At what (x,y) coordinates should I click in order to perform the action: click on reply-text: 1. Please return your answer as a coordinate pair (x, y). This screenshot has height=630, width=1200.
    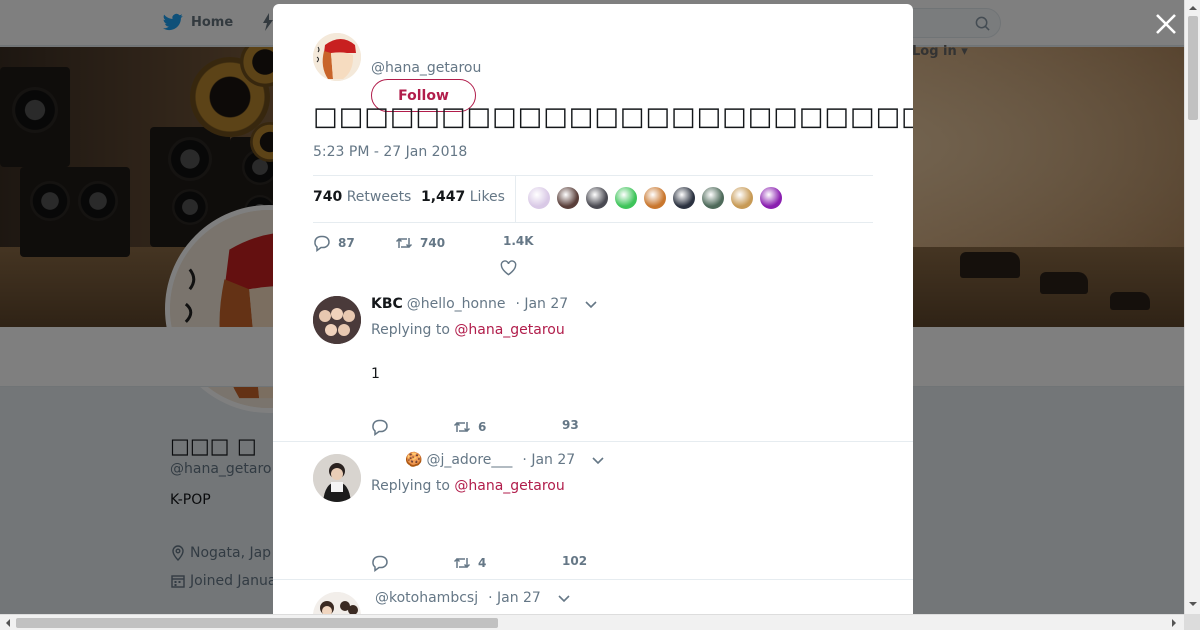
    Looking at the image, I should click on (375, 374).